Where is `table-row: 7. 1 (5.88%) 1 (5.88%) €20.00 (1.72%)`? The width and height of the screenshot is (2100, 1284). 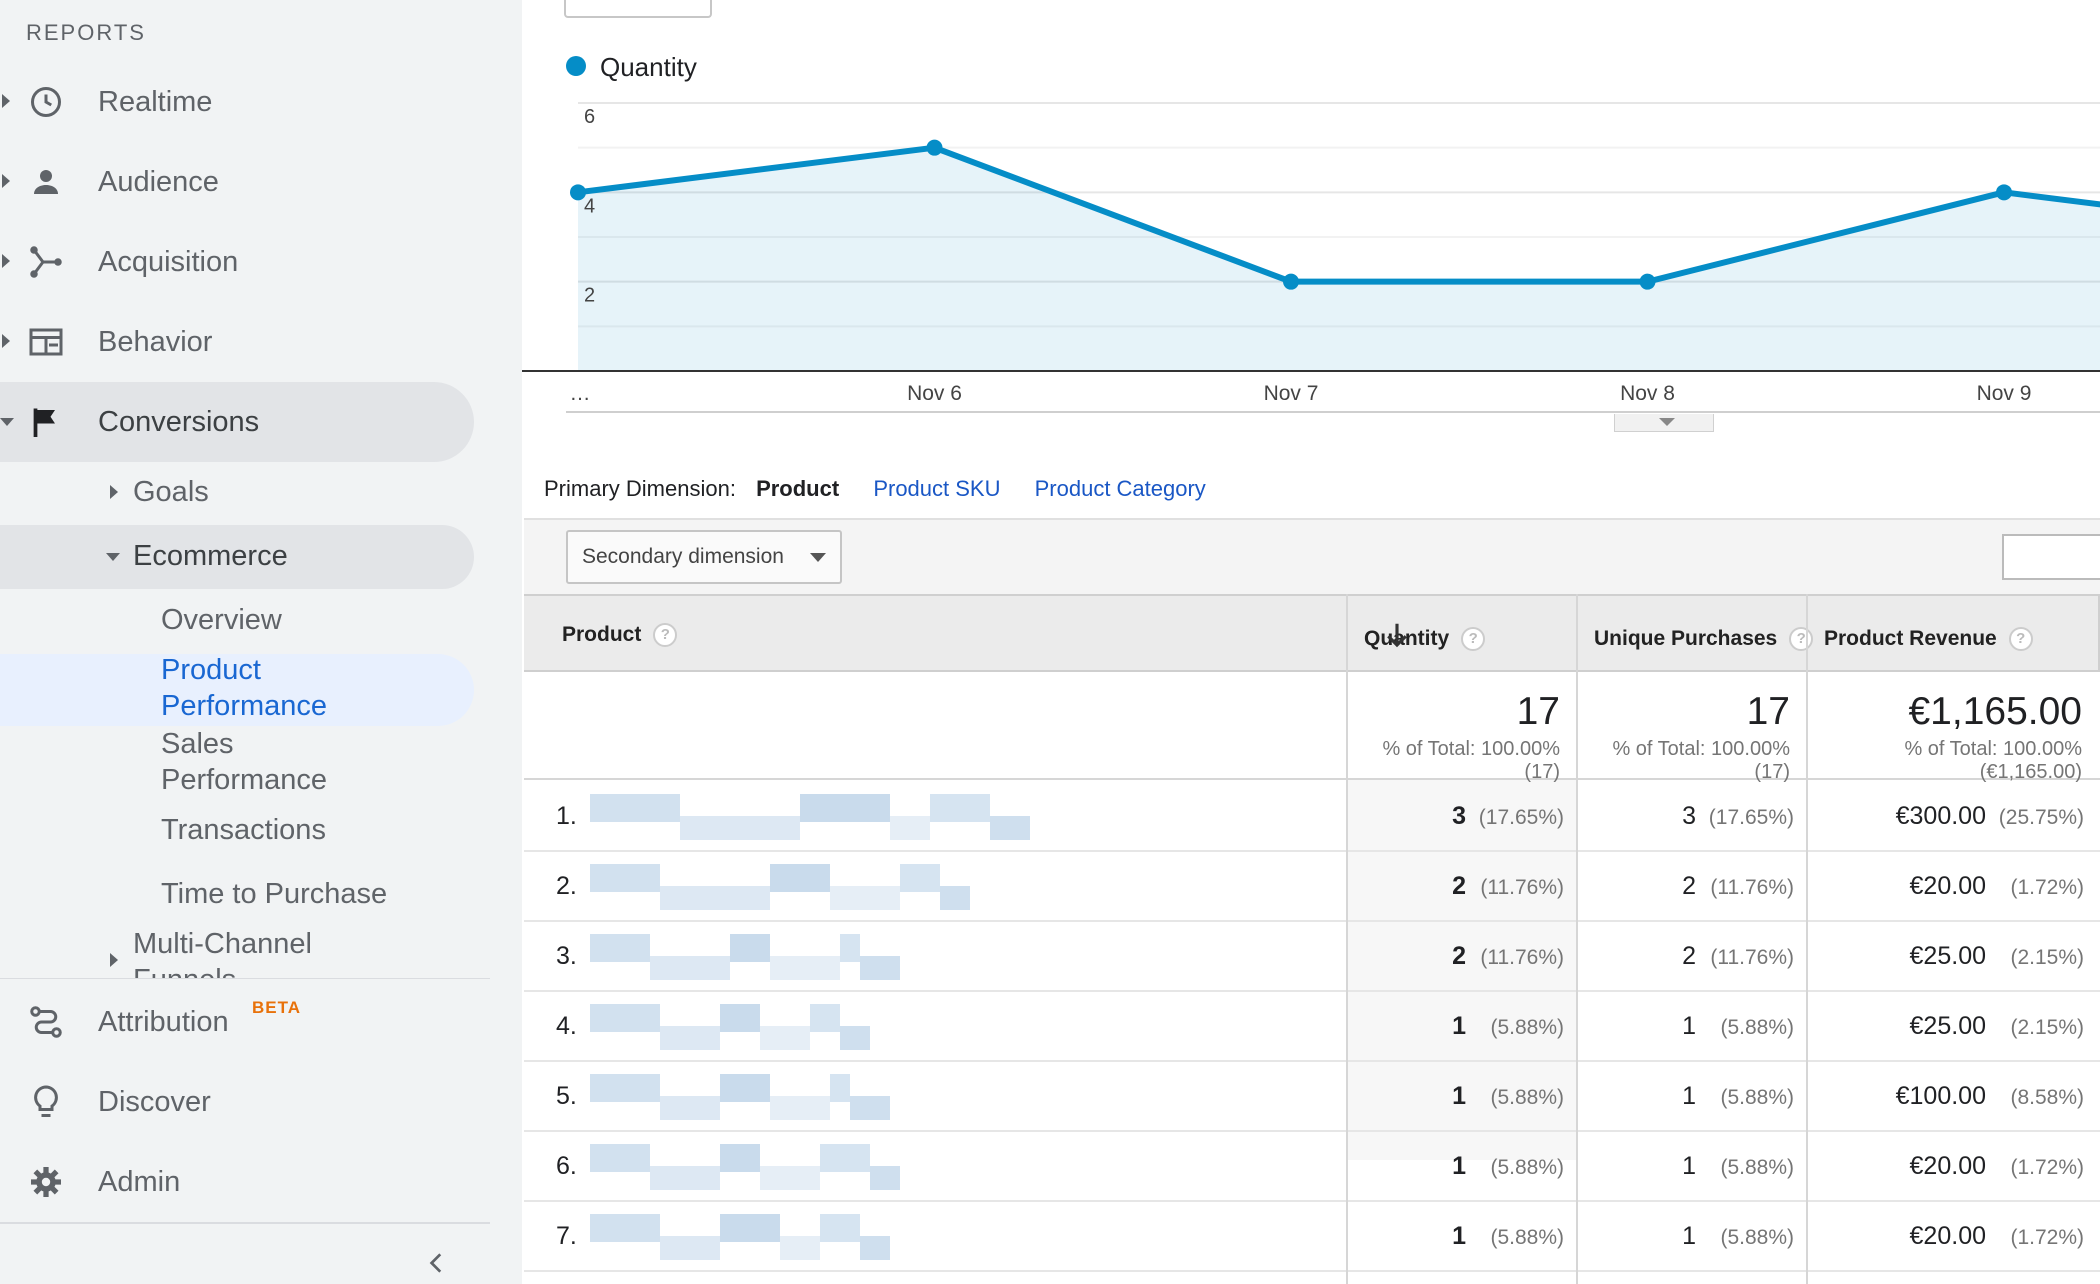 table-row: 7. 1 (5.88%) 1 (5.88%) €20.00 (1.72%) is located at coordinates (1312, 1237).